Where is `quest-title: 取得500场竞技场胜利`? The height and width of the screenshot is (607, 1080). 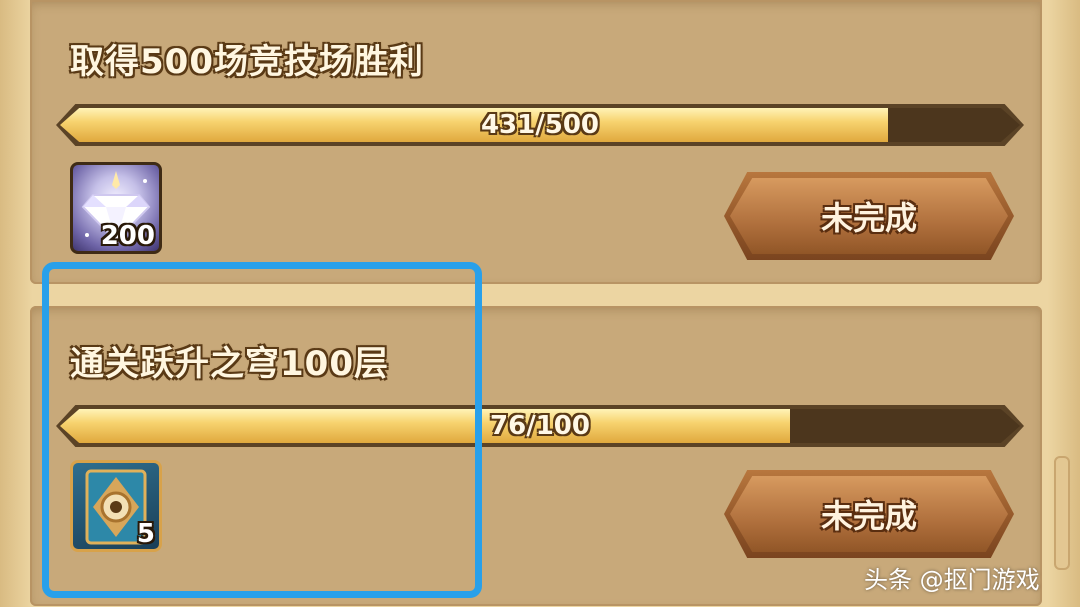
quest-title: 取得500场竞技场胜利 is located at coordinates (247, 62).